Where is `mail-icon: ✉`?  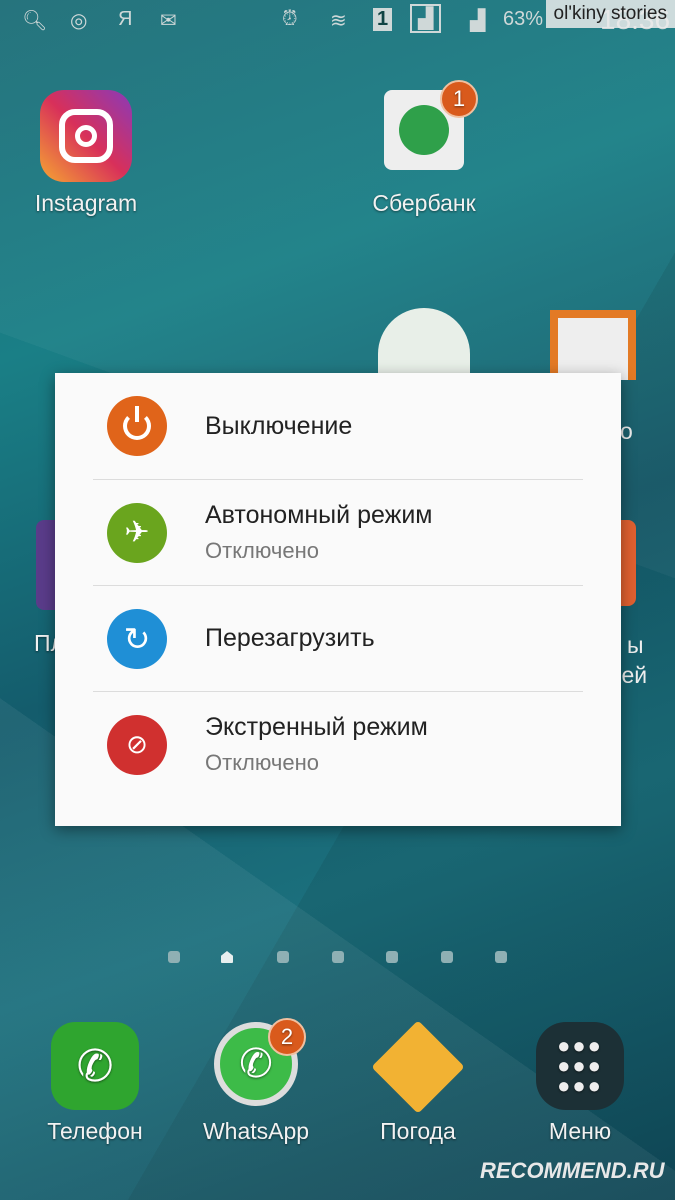
mail-icon: ✉ is located at coordinates (168, 21).